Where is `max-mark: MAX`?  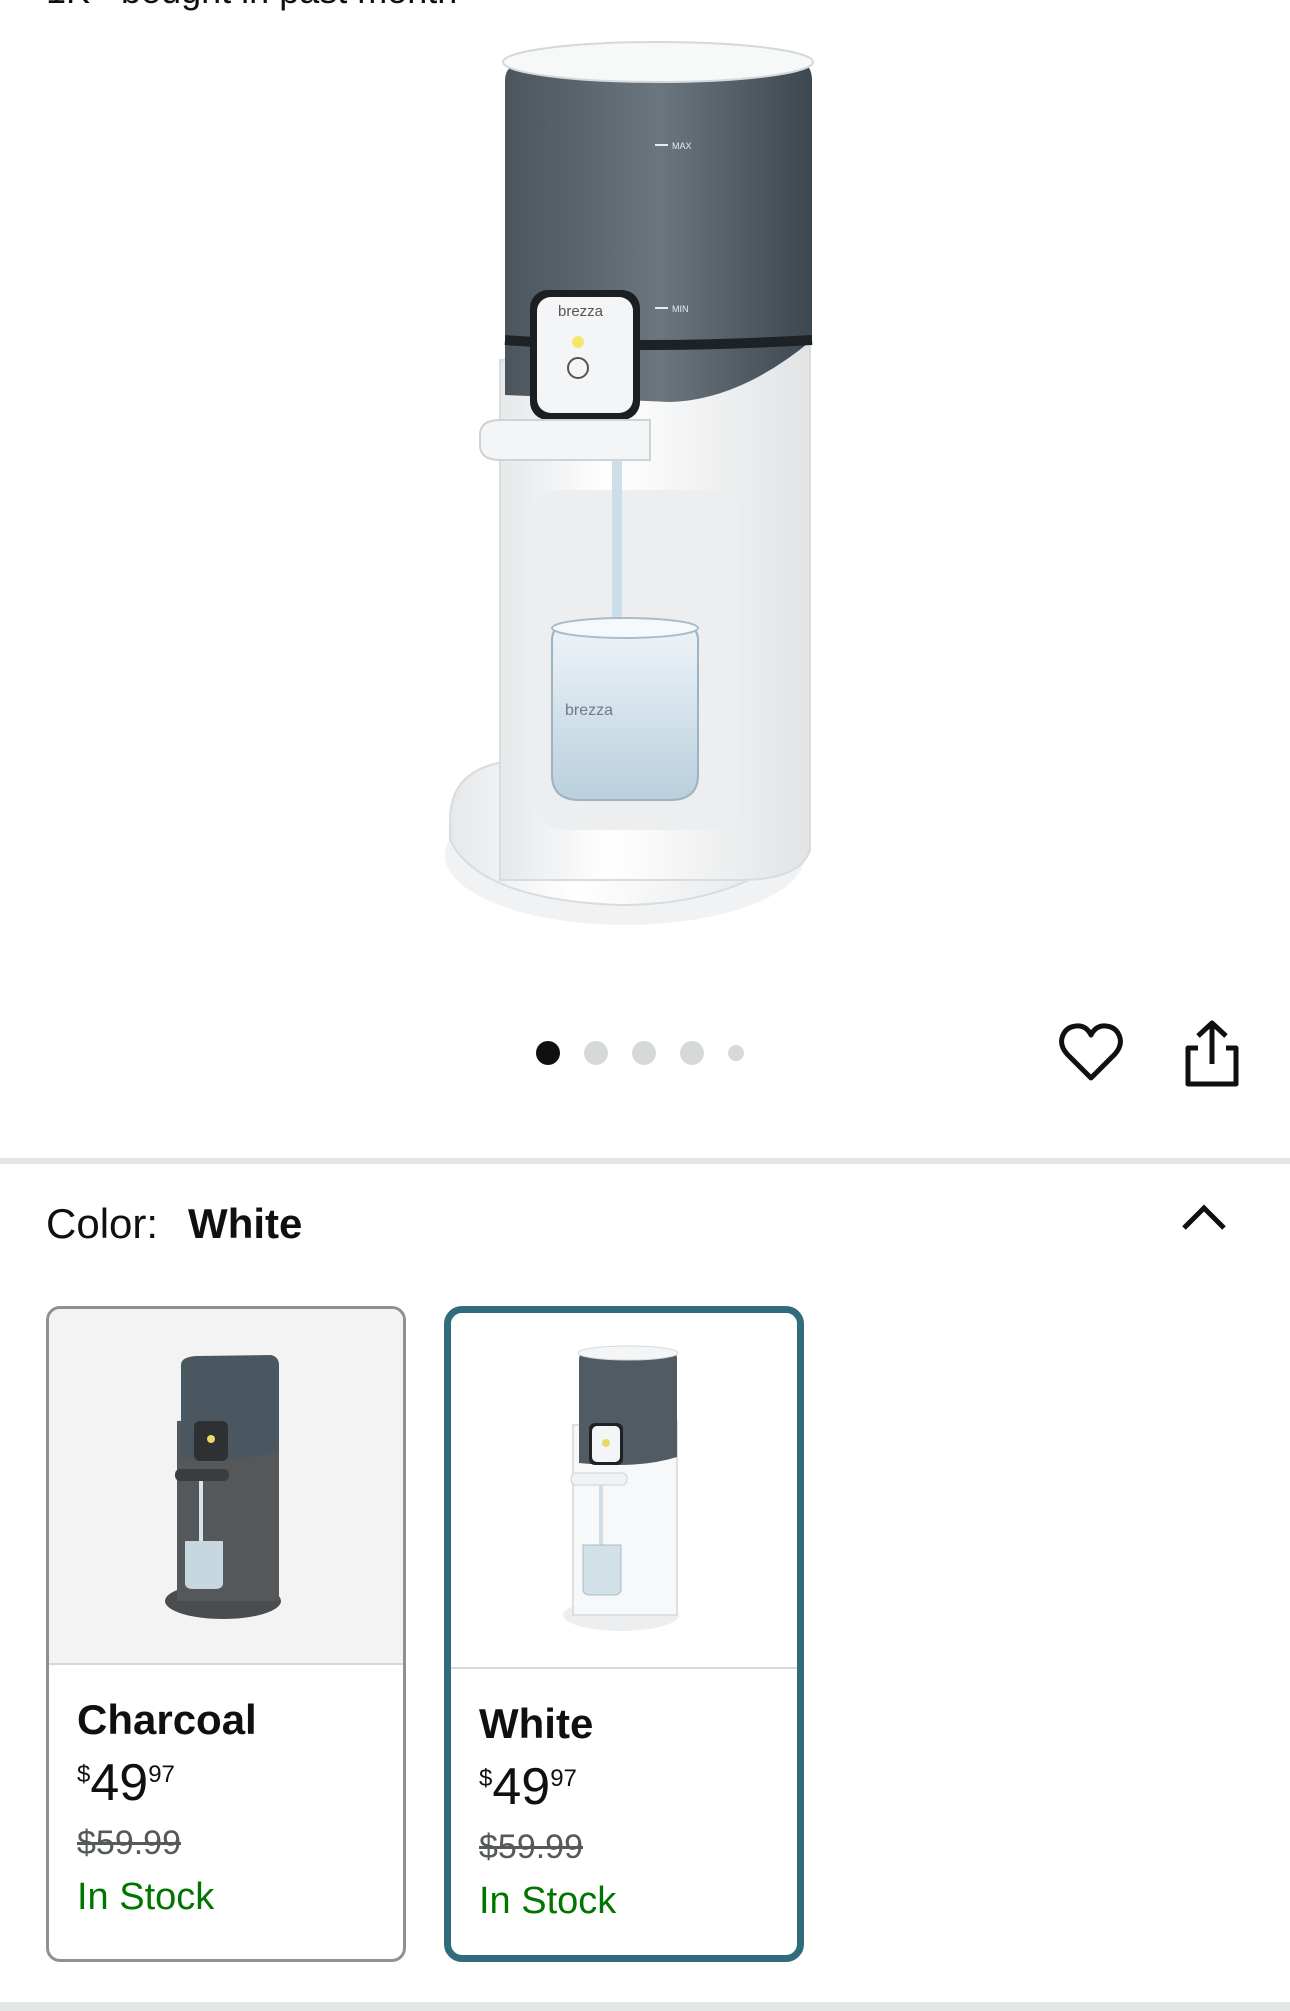 max-mark: MAX is located at coordinates (682, 146).